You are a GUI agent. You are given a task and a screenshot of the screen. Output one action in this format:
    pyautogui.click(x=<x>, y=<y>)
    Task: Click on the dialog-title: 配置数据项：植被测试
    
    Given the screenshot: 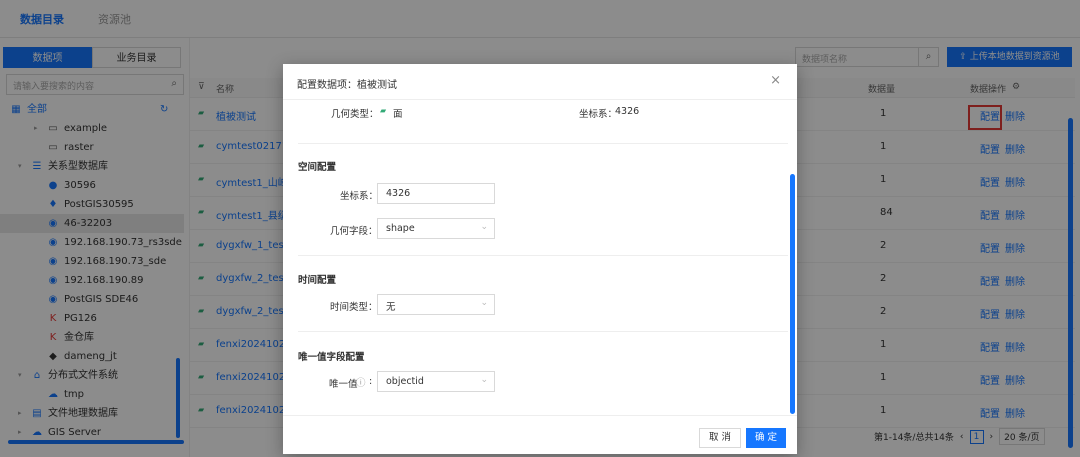 What is the action you would take?
    pyautogui.click(x=347, y=85)
    